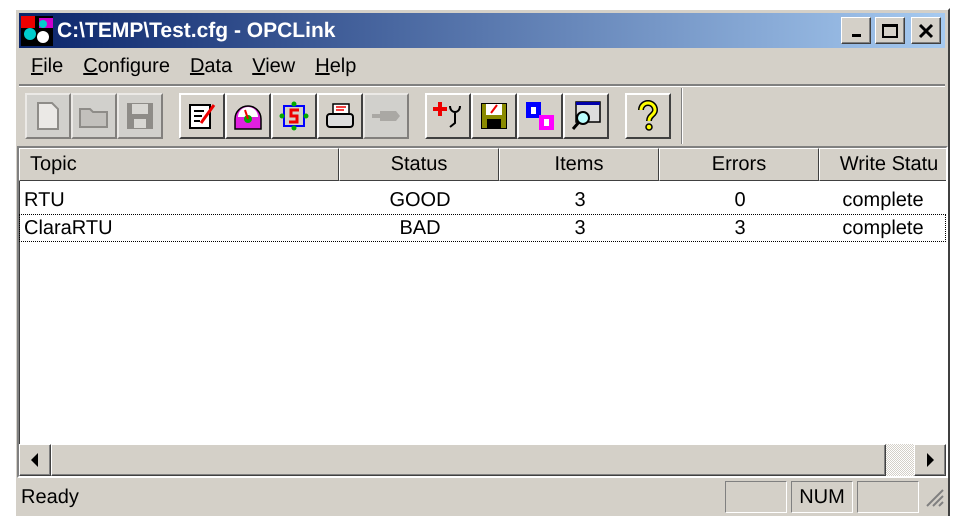 The height and width of the screenshot is (516, 954). Describe the element at coordinates (211, 66) in the screenshot. I see `menu-item: Data` at that location.